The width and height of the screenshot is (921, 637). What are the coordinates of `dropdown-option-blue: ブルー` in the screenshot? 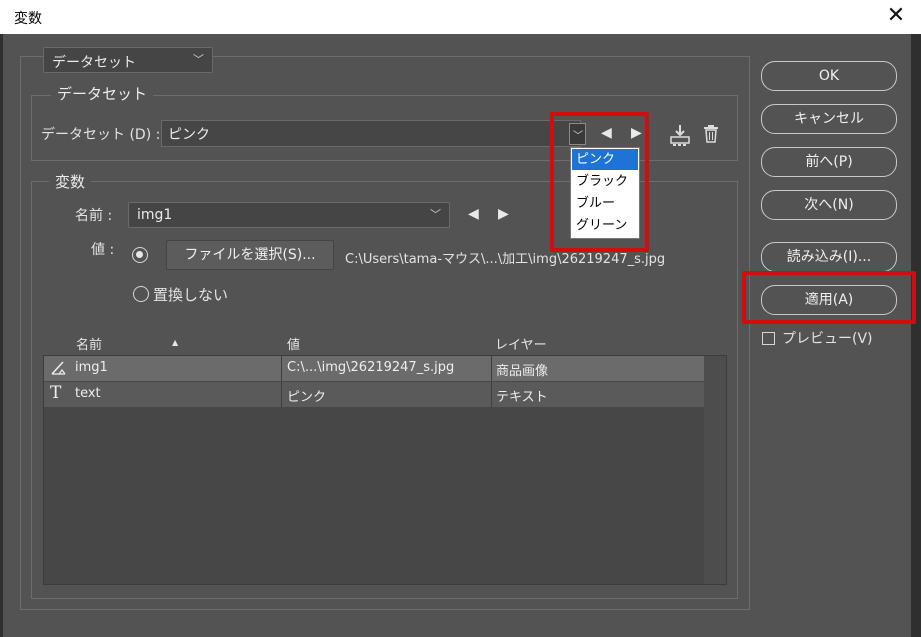 It's located at (605, 203).